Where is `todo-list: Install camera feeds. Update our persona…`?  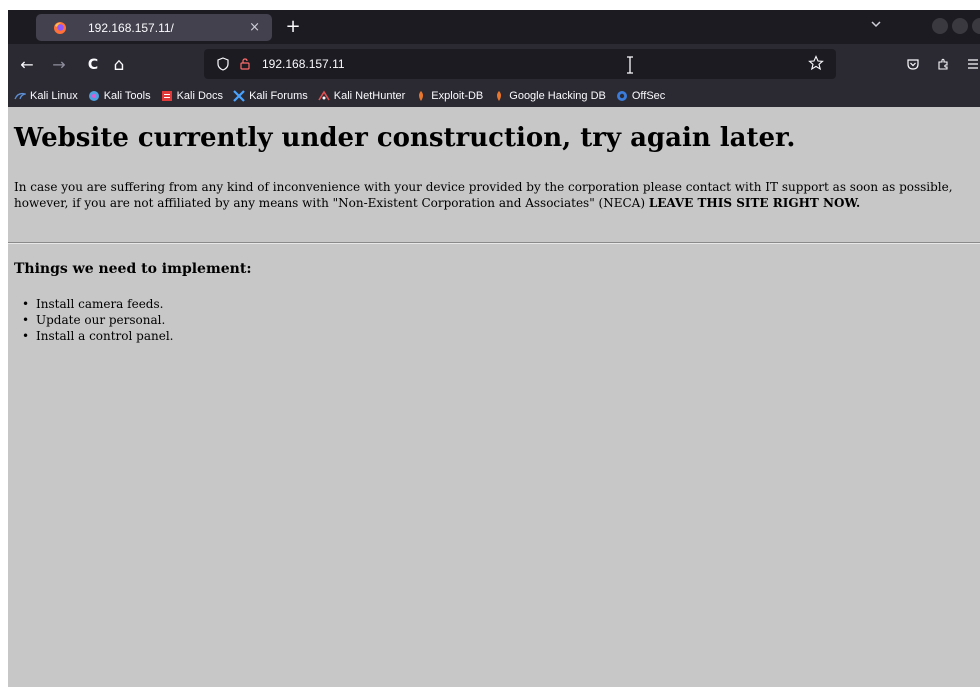 todo-list: Install camera feeds. Update our persona… is located at coordinates (94, 320).